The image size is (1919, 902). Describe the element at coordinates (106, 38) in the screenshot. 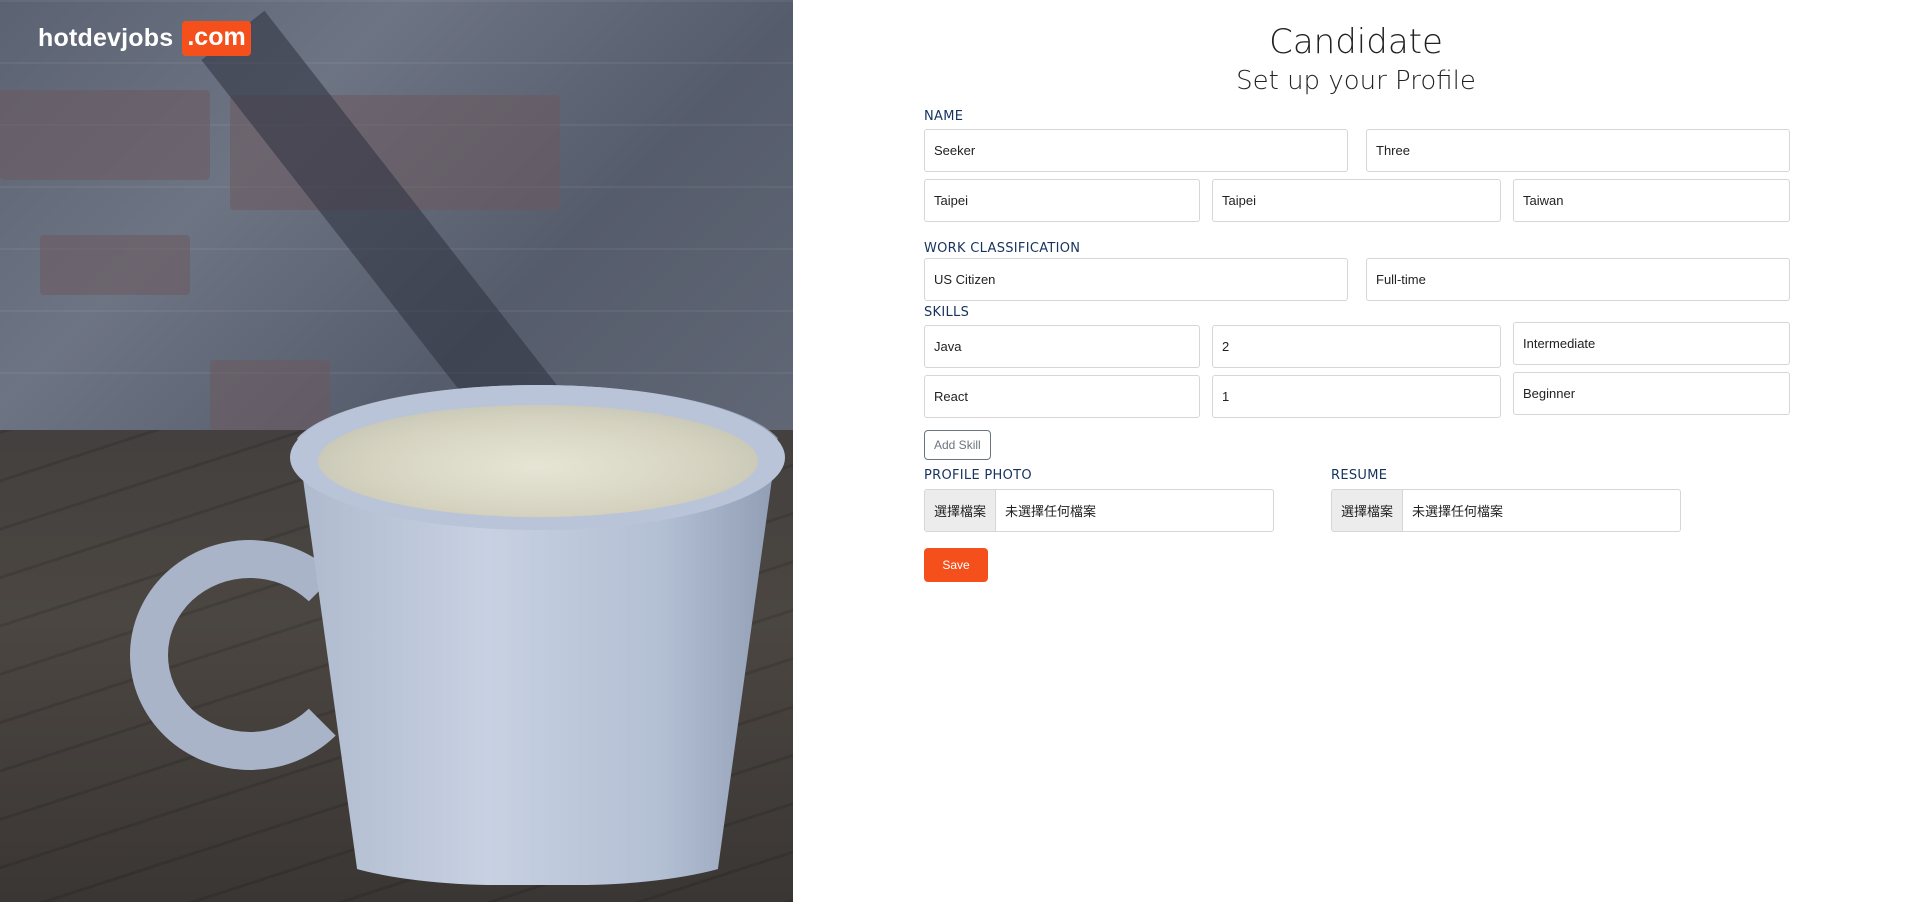

I see `logo-wordmark: hotdevjobs` at that location.